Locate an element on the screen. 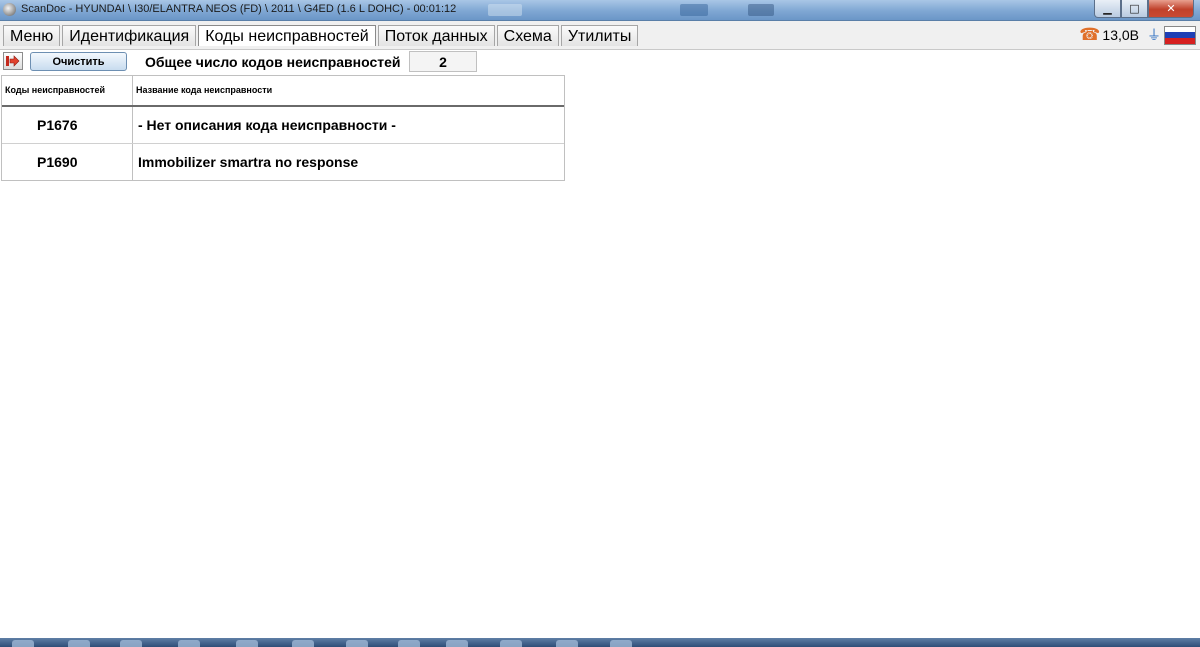 This screenshot has width=1200, height=647. tab-scheme: Схема is located at coordinates (527, 35).